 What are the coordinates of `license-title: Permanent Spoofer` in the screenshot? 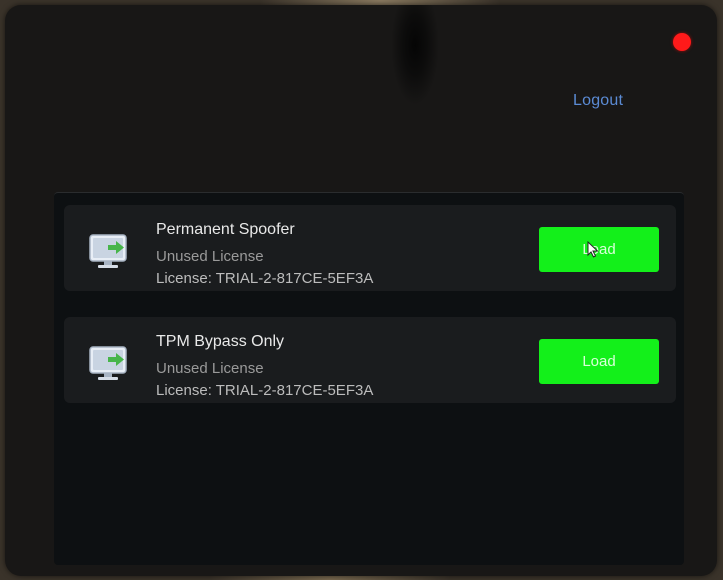 It's located at (225, 229).